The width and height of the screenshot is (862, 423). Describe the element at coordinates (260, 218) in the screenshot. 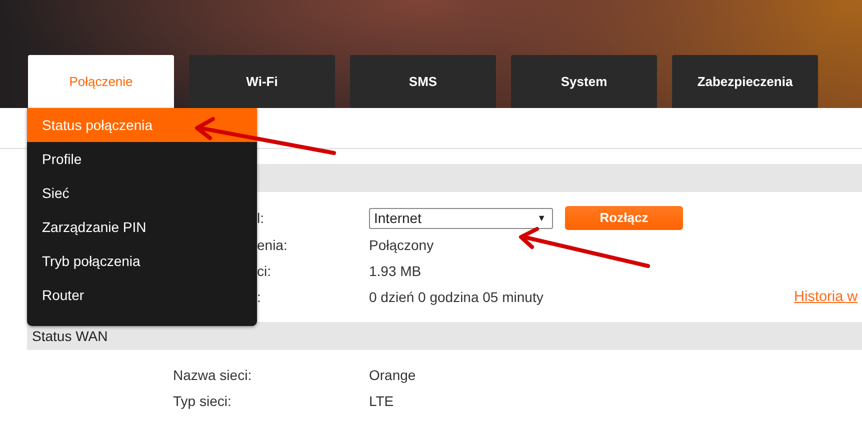

I see `field-label: l:` at that location.